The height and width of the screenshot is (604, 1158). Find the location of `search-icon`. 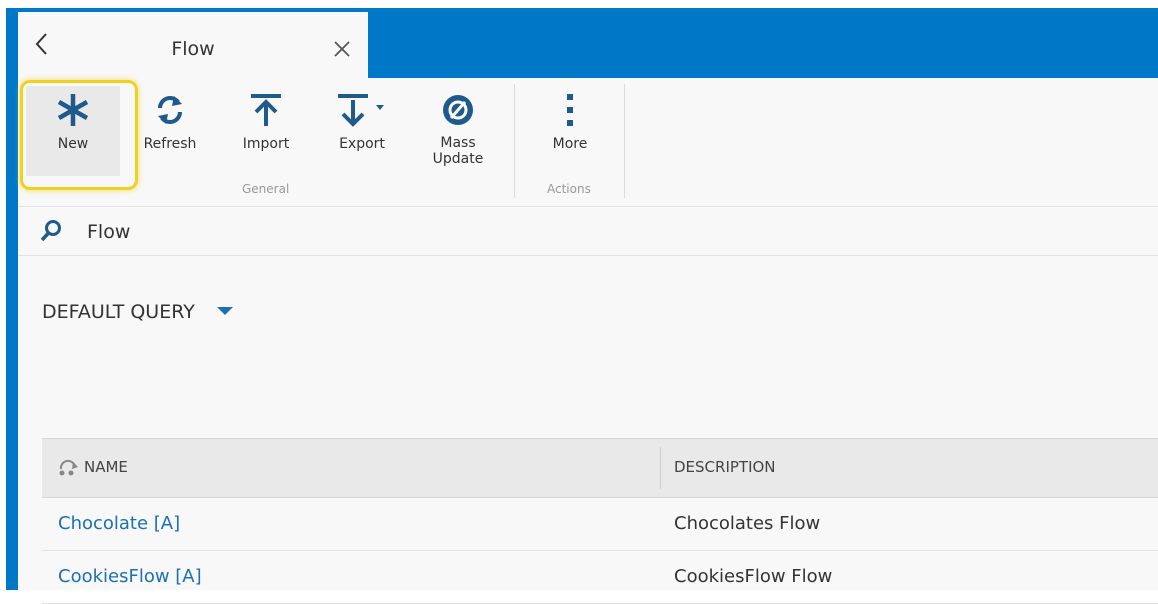

search-icon is located at coordinates (50, 231).